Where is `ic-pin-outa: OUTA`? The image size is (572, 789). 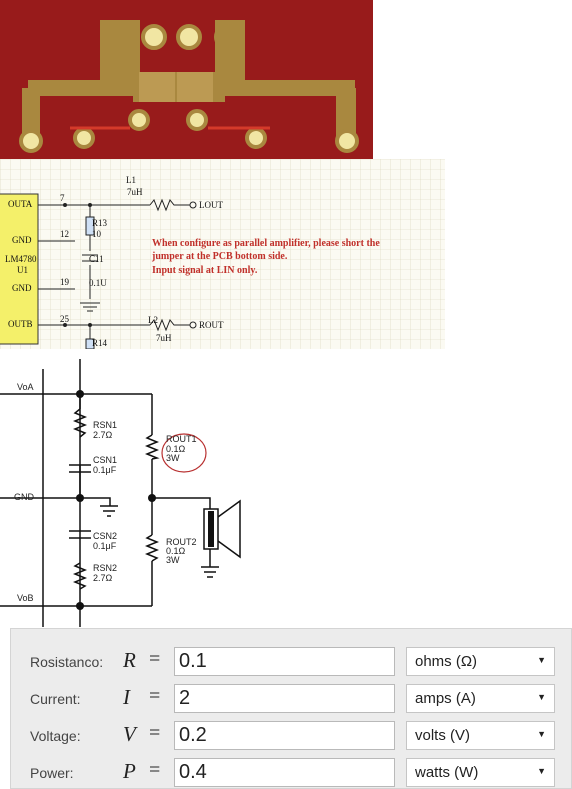
ic-pin-outa: OUTA is located at coordinates (20, 204).